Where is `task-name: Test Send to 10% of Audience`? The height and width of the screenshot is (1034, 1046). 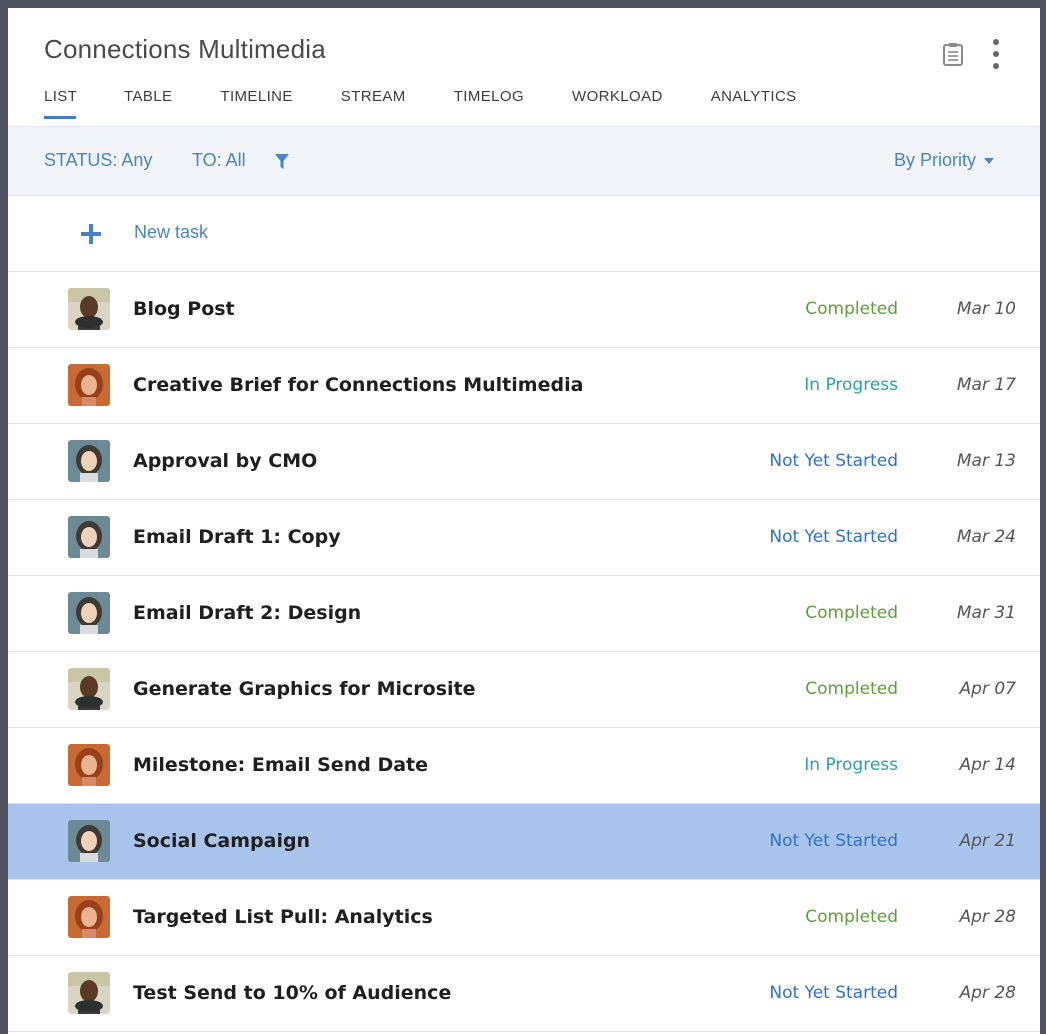
task-name: Test Send to 10% of Audience is located at coordinates (292, 993).